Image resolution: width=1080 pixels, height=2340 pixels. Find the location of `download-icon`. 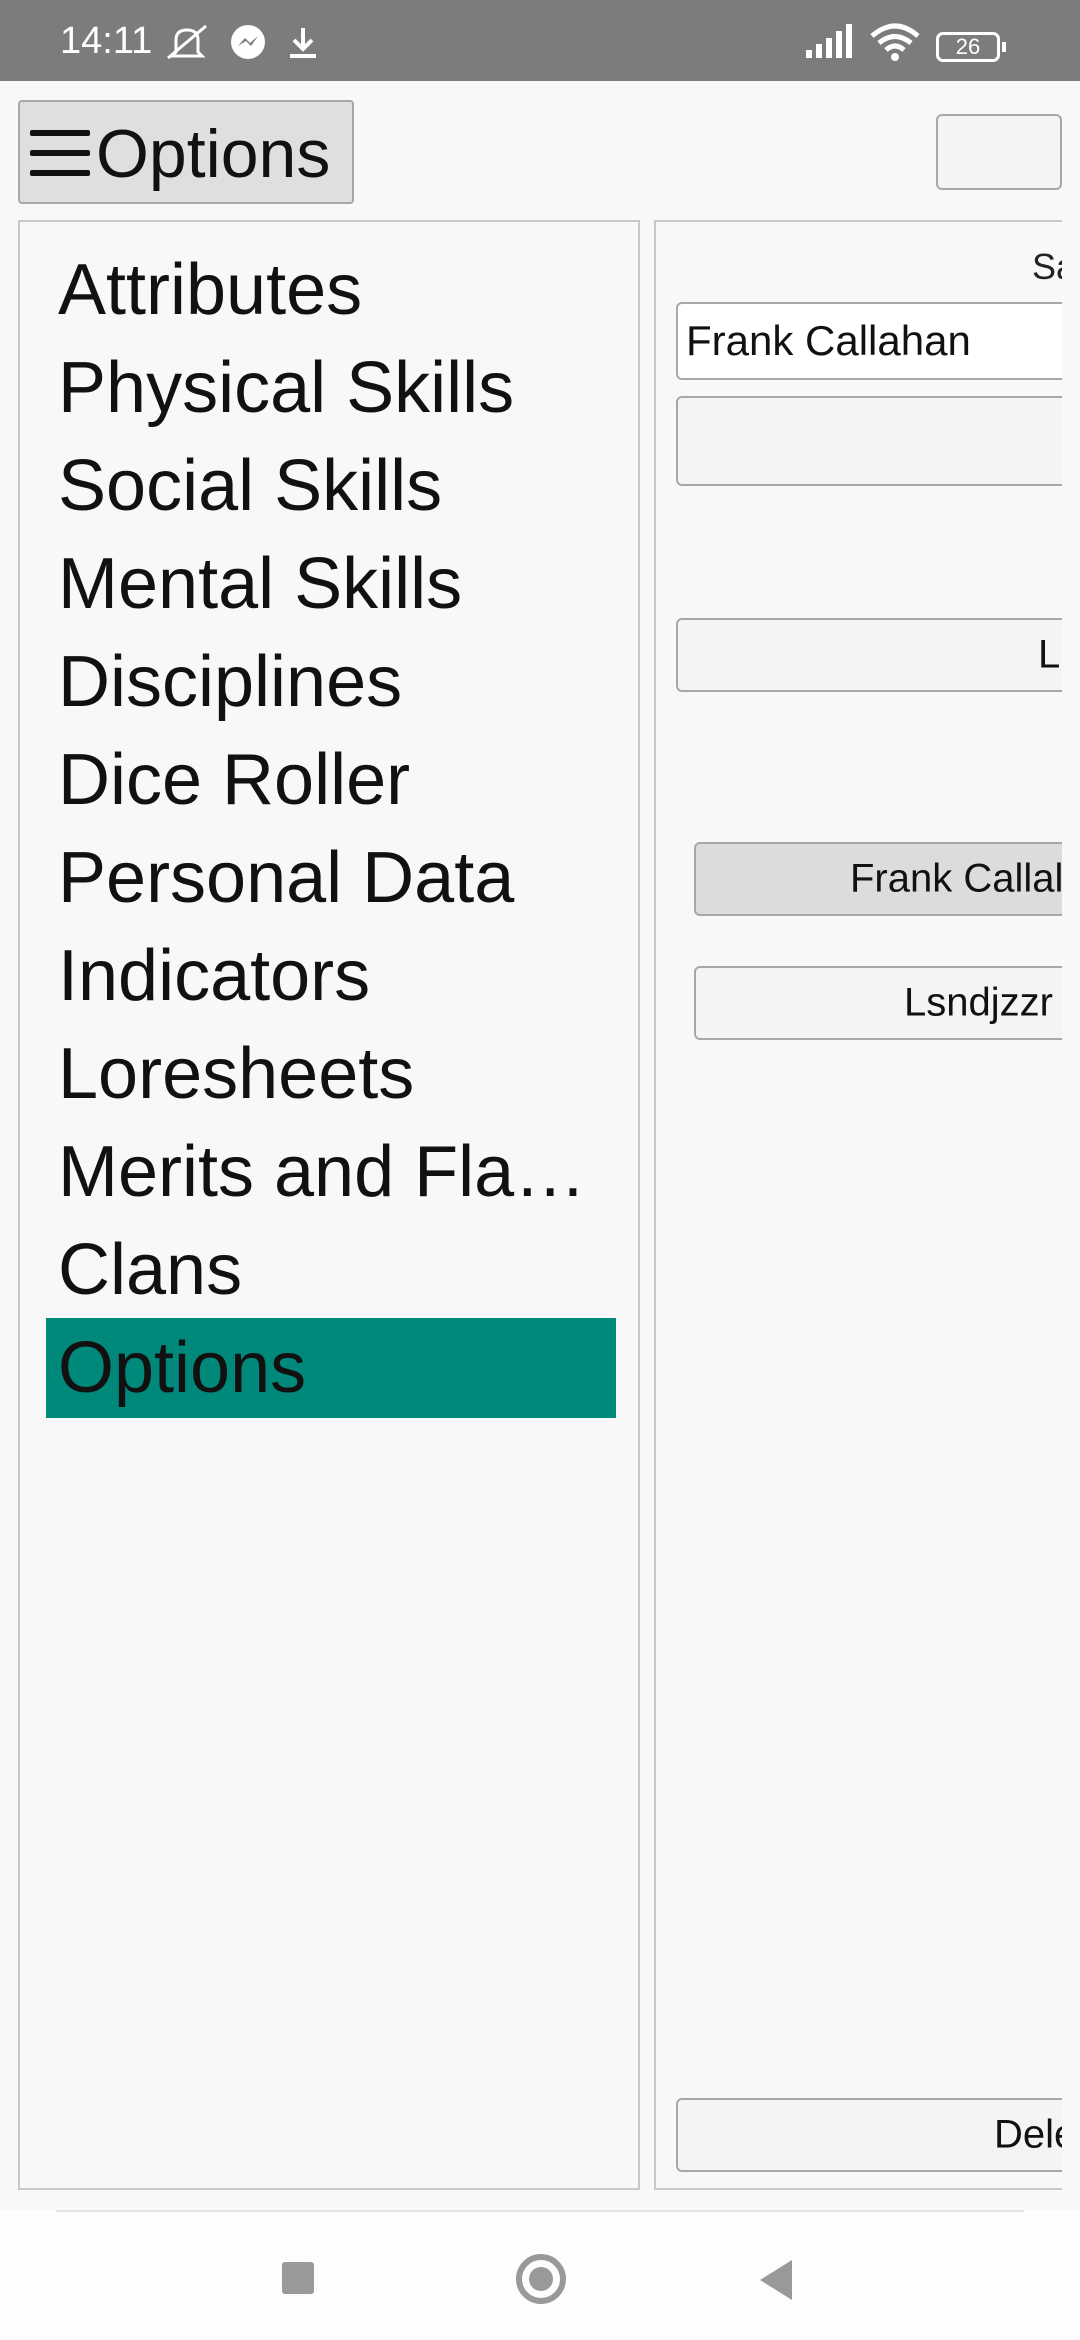

download-icon is located at coordinates (303, 43).